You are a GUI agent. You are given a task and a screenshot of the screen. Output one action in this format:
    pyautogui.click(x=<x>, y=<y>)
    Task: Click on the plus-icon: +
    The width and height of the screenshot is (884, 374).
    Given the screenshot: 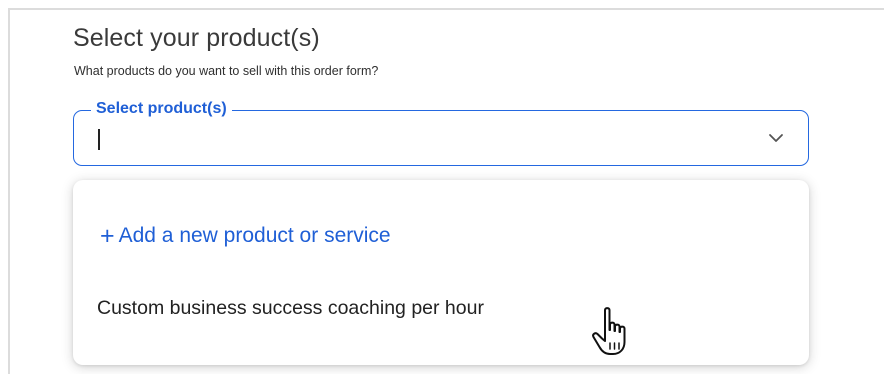 What is the action you would take?
    pyautogui.click(x=107, y=236)
    